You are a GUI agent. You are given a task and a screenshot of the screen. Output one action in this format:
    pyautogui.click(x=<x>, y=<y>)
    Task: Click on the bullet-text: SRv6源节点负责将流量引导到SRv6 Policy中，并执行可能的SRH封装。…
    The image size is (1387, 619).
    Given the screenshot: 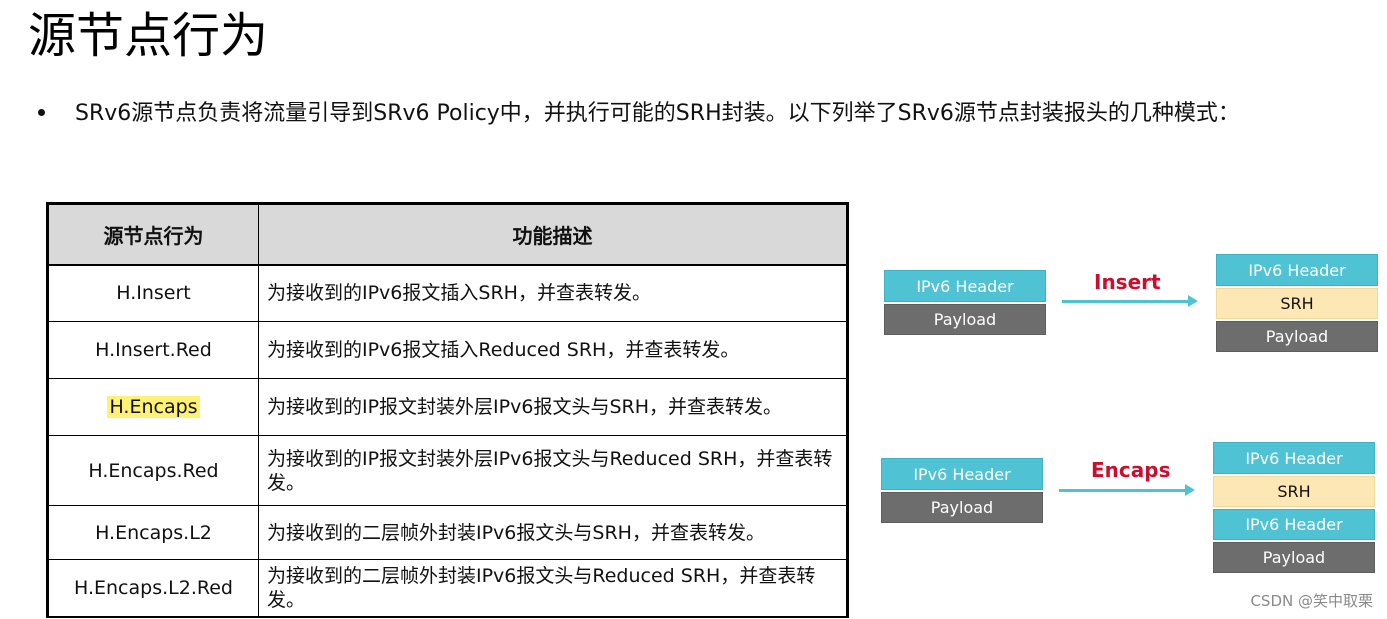 What is the action you would take?
    pyautogui.click(x=657, y=113)
    